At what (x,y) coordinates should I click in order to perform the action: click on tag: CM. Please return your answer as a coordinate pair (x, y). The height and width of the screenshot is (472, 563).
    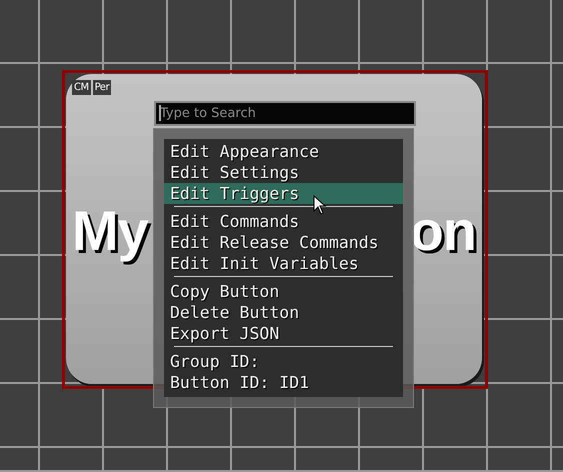
    Looking at the image, I should click on (81, 87).